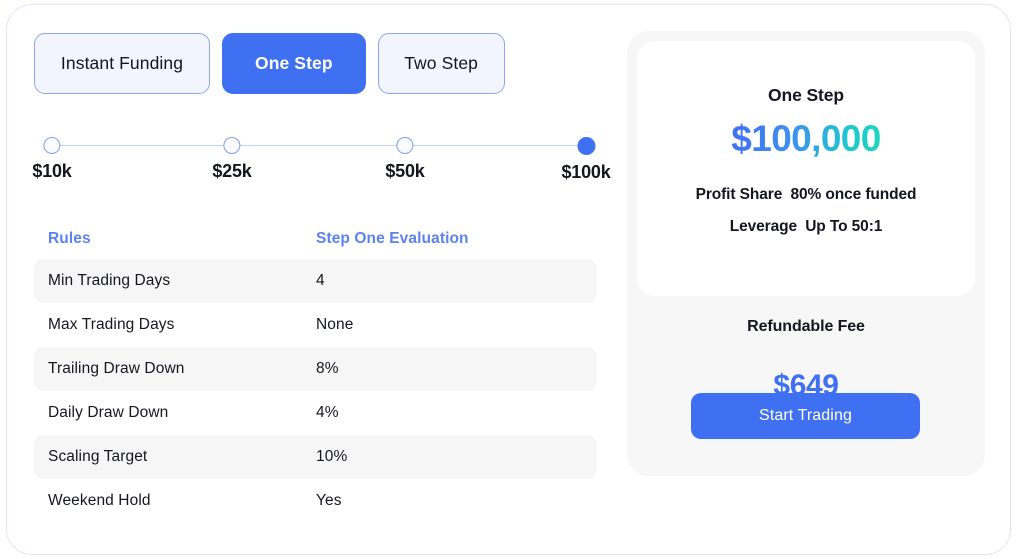 This screenshot has width=1017, height=559. Describe the element at coordinates (405, 145) in the screenshot. I see `slider-dot-50k` at that location.